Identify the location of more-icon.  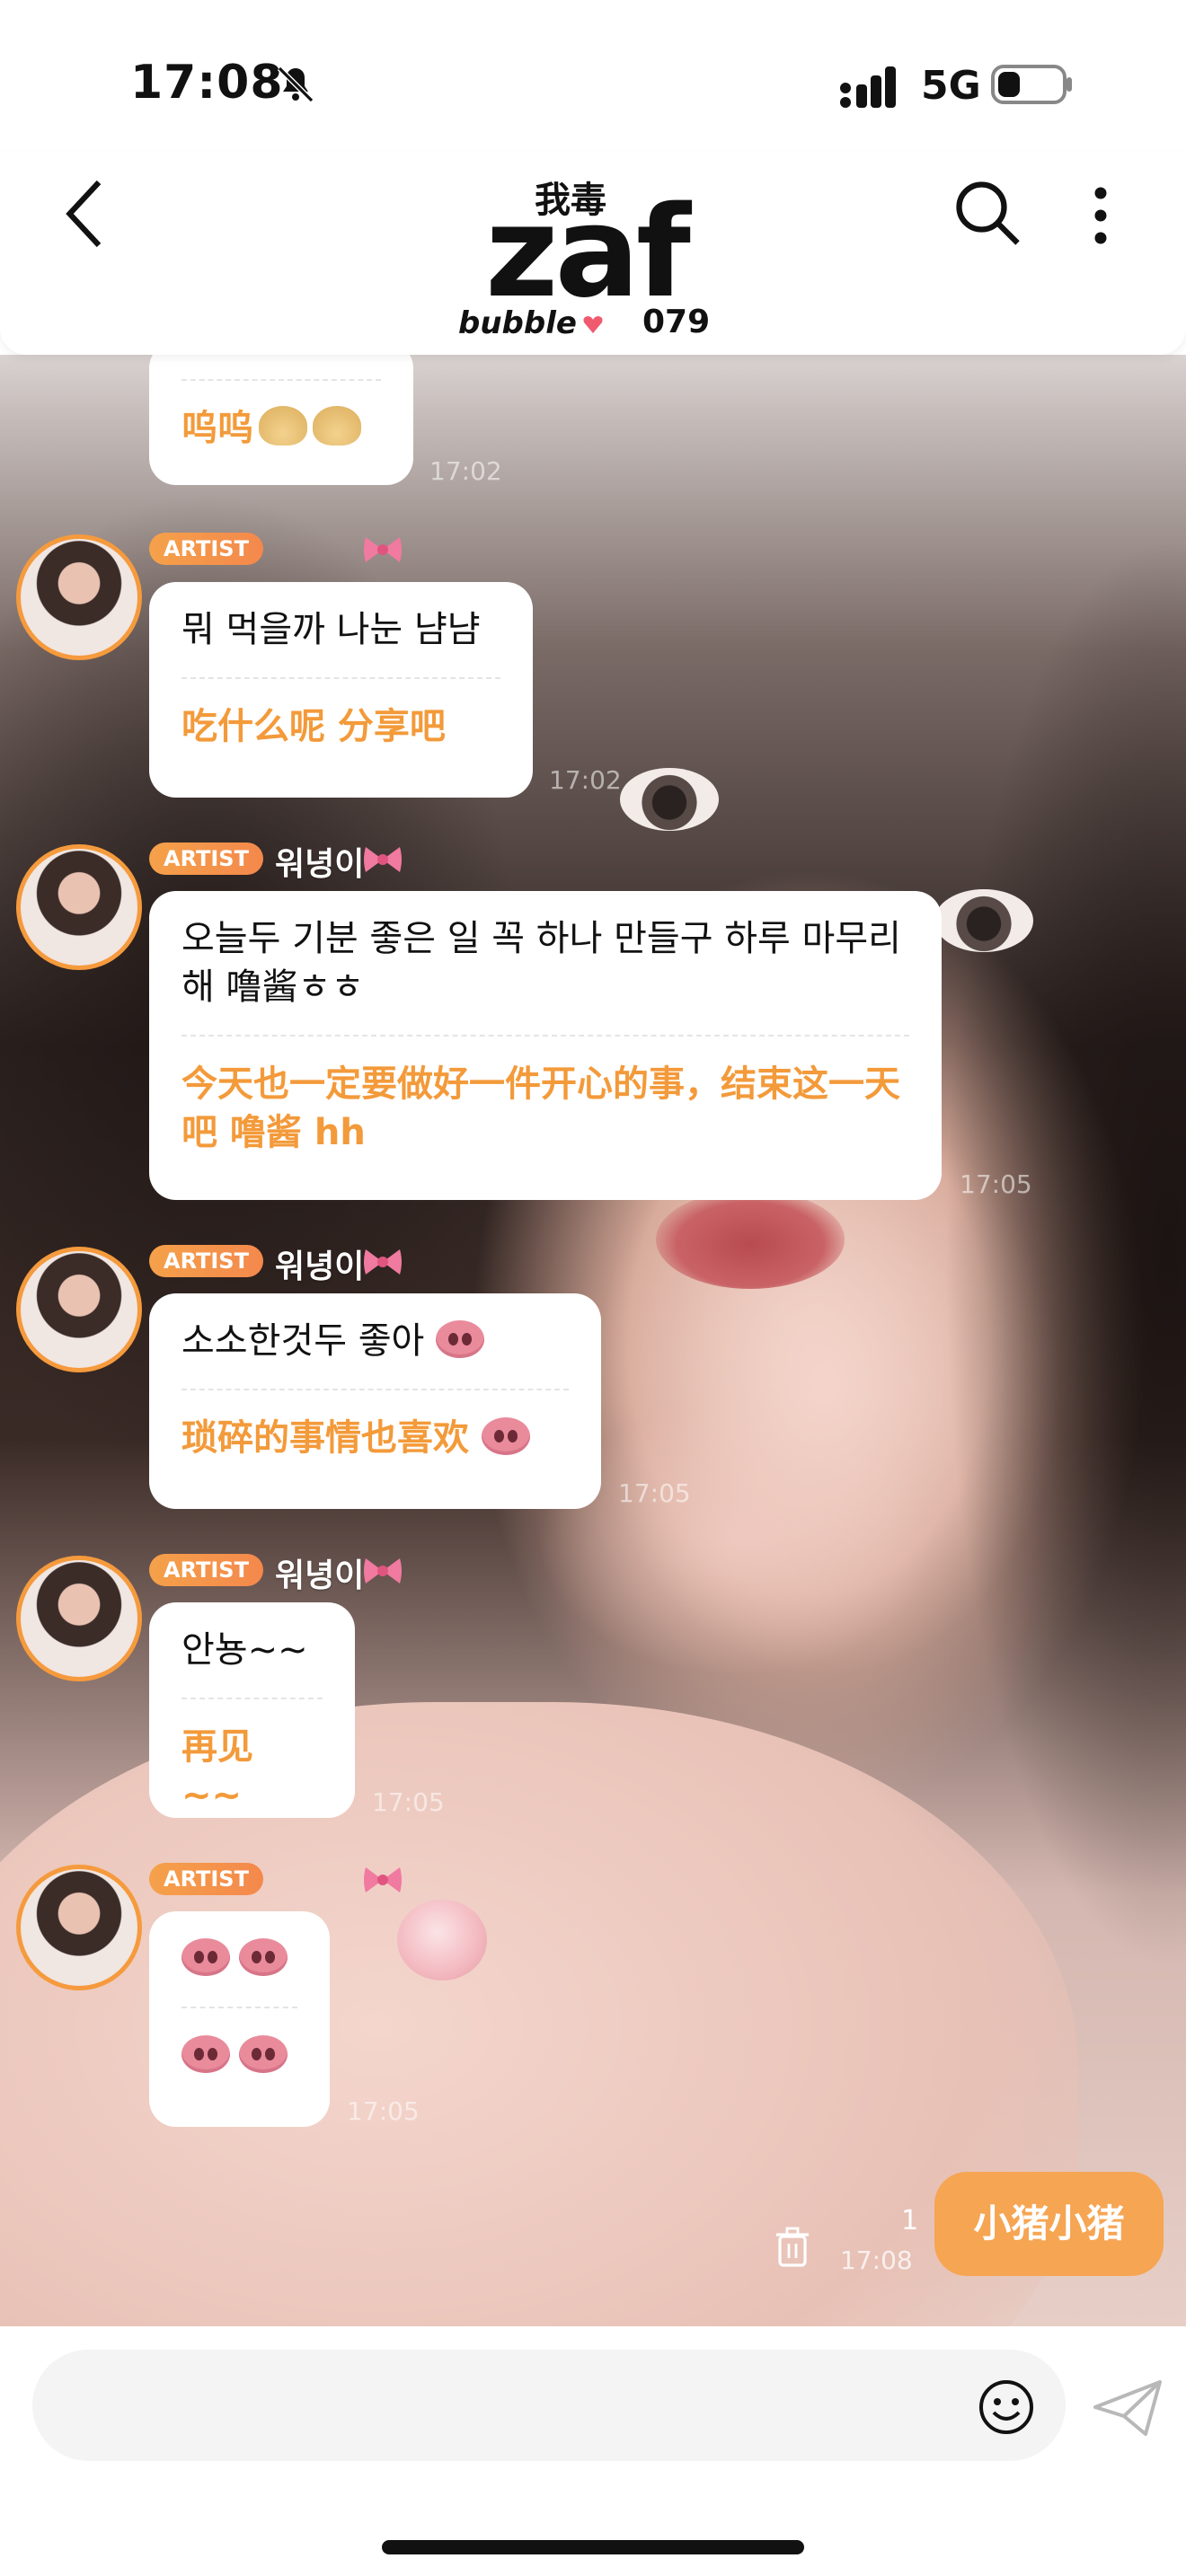
(1100, 215).